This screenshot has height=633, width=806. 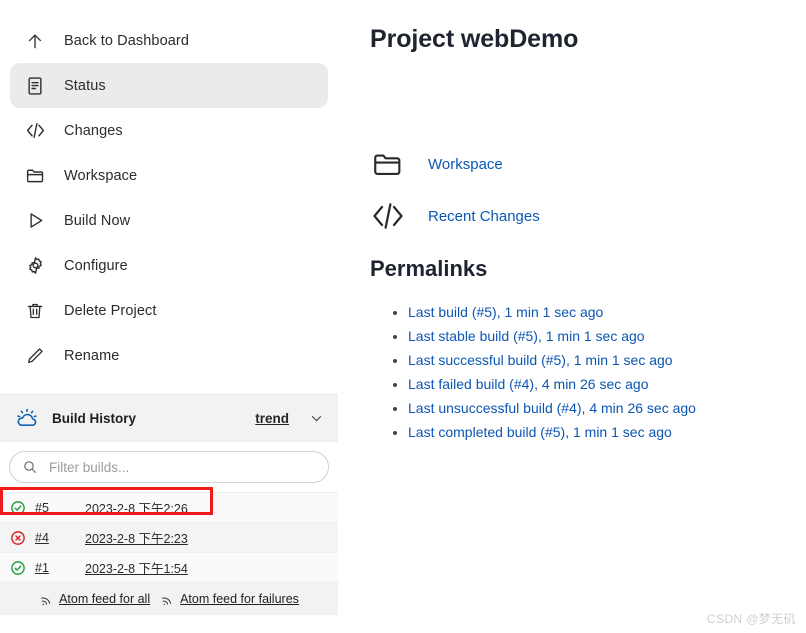 What do you see at coordinates (579, 216) in the screenshot?
I see `shortcut-recent-changes: Recent Changes` at bounding box center [579, 216].